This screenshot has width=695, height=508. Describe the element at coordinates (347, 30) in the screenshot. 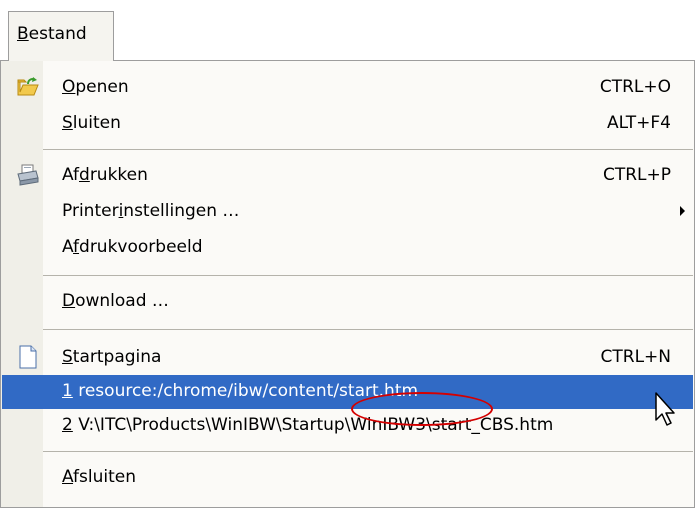

I see `menu-bar: Bestand` at that location.